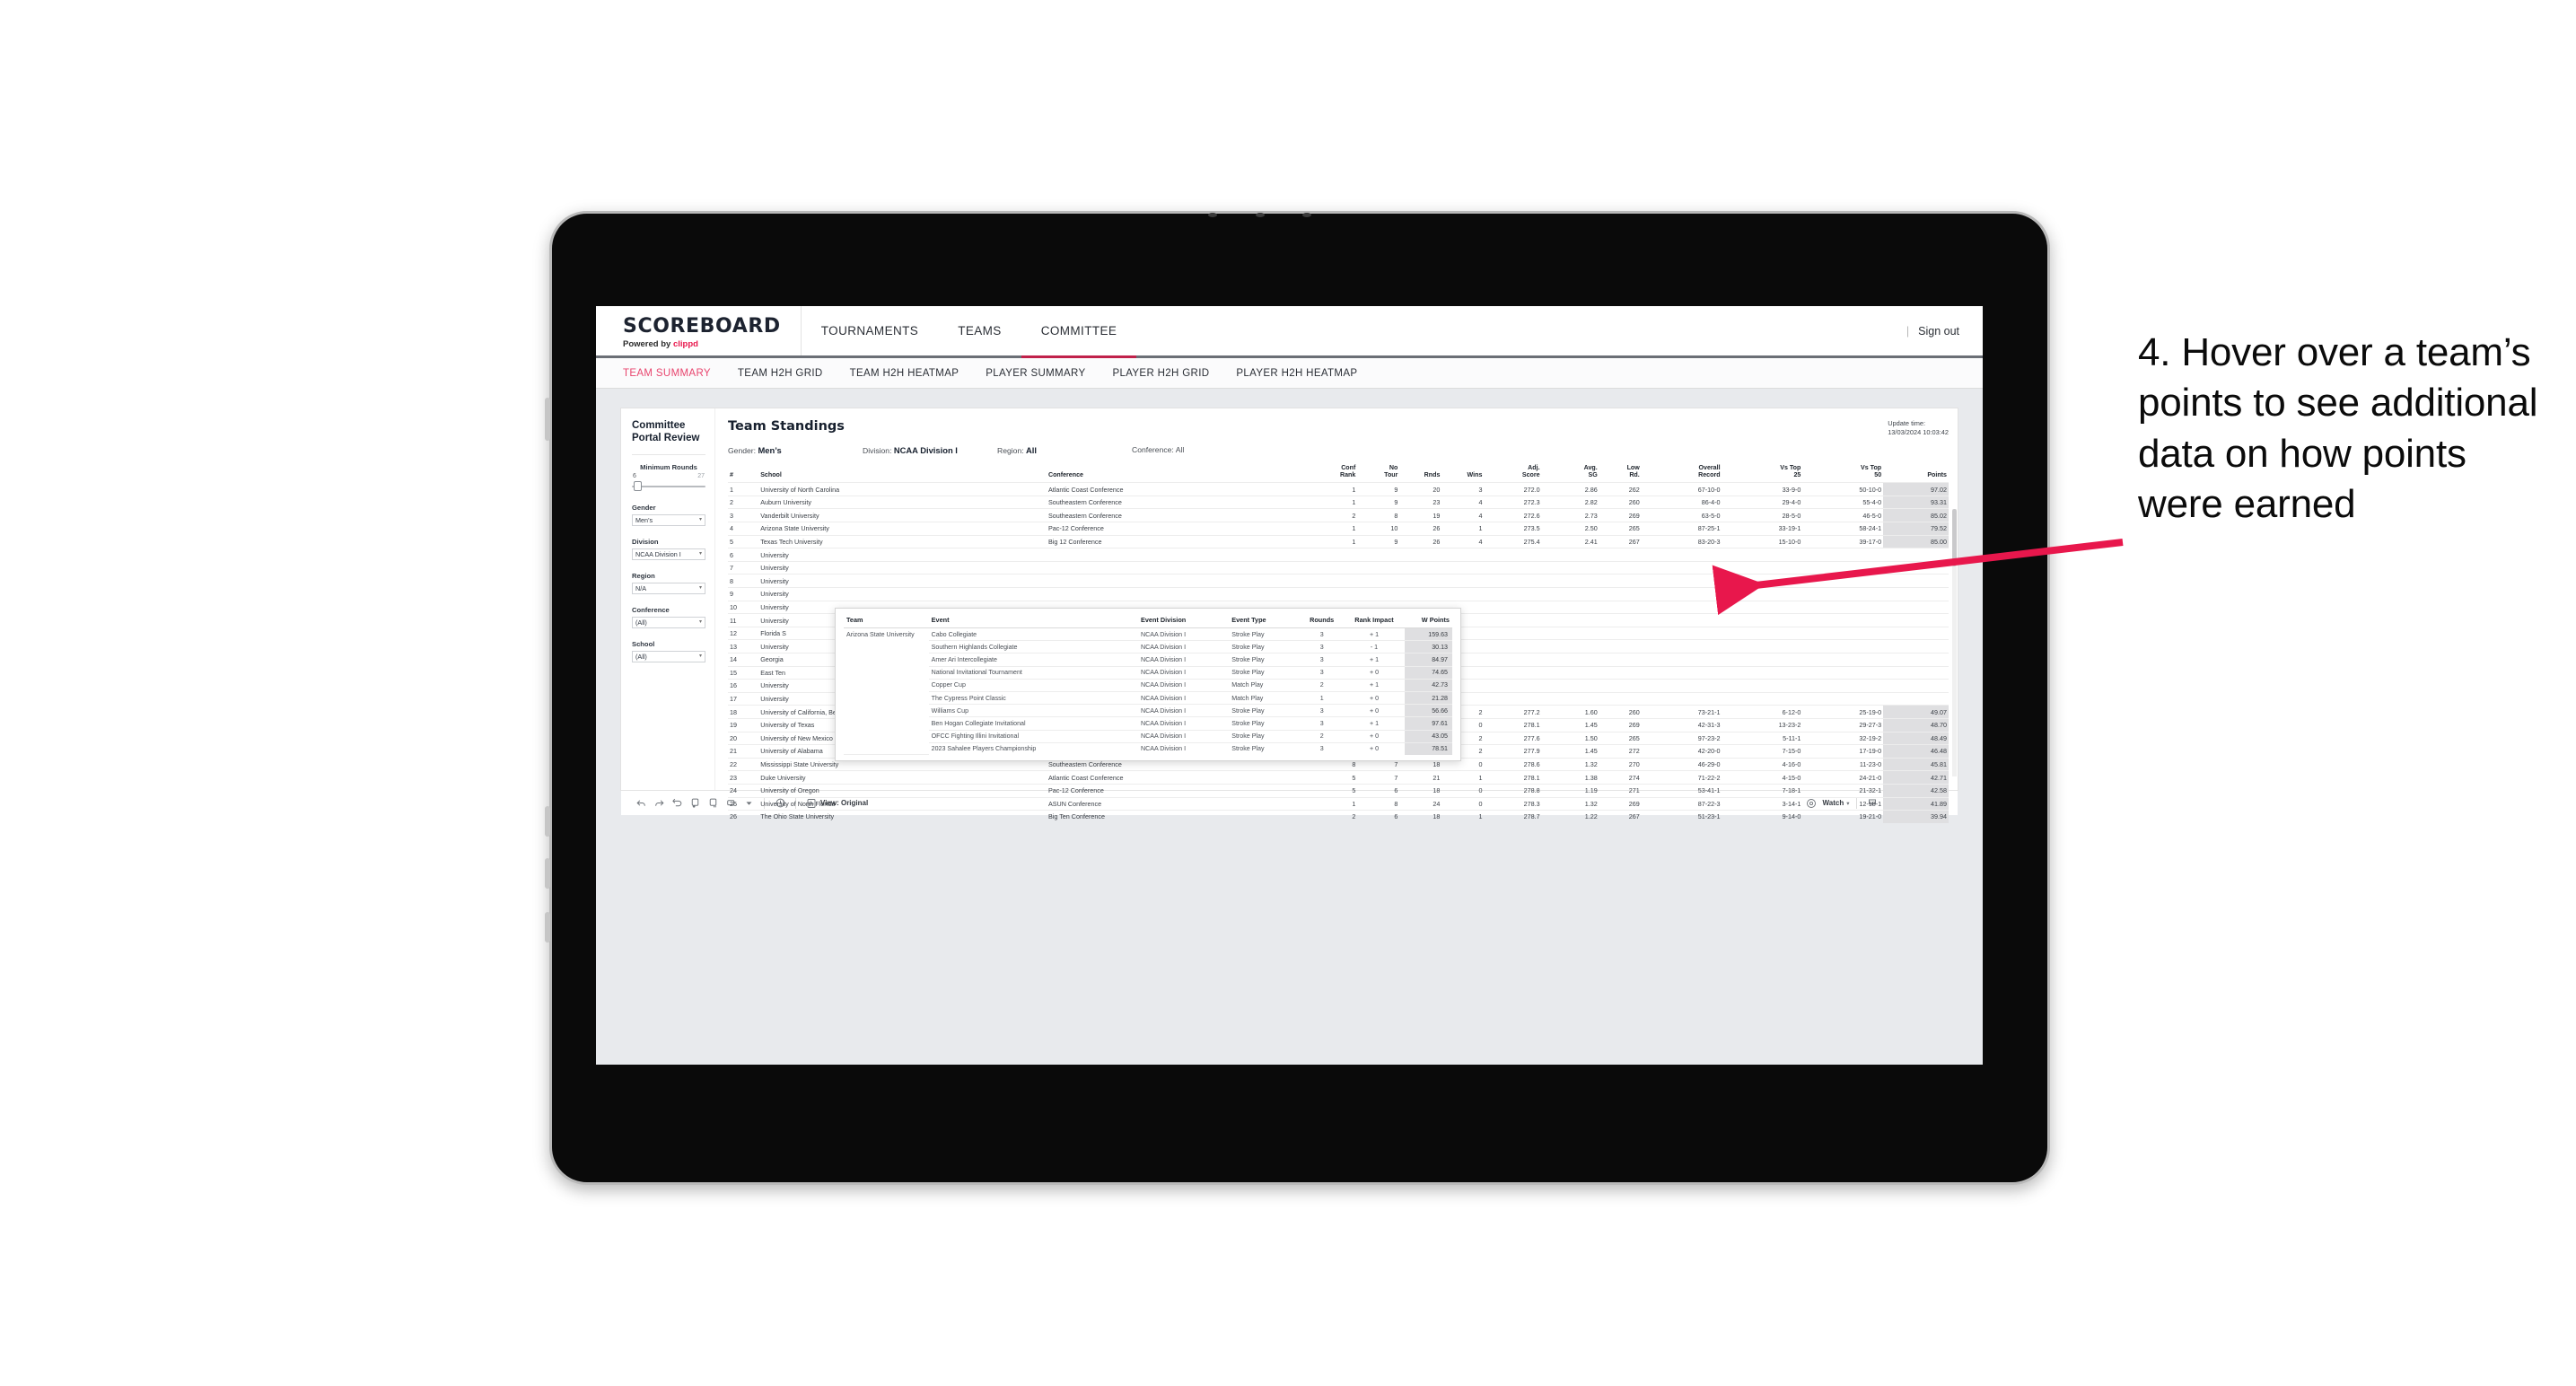  I want to click on tab-player-h2h-heatmap: PLAYER H2H HEATMAP, so click(1296, 373).